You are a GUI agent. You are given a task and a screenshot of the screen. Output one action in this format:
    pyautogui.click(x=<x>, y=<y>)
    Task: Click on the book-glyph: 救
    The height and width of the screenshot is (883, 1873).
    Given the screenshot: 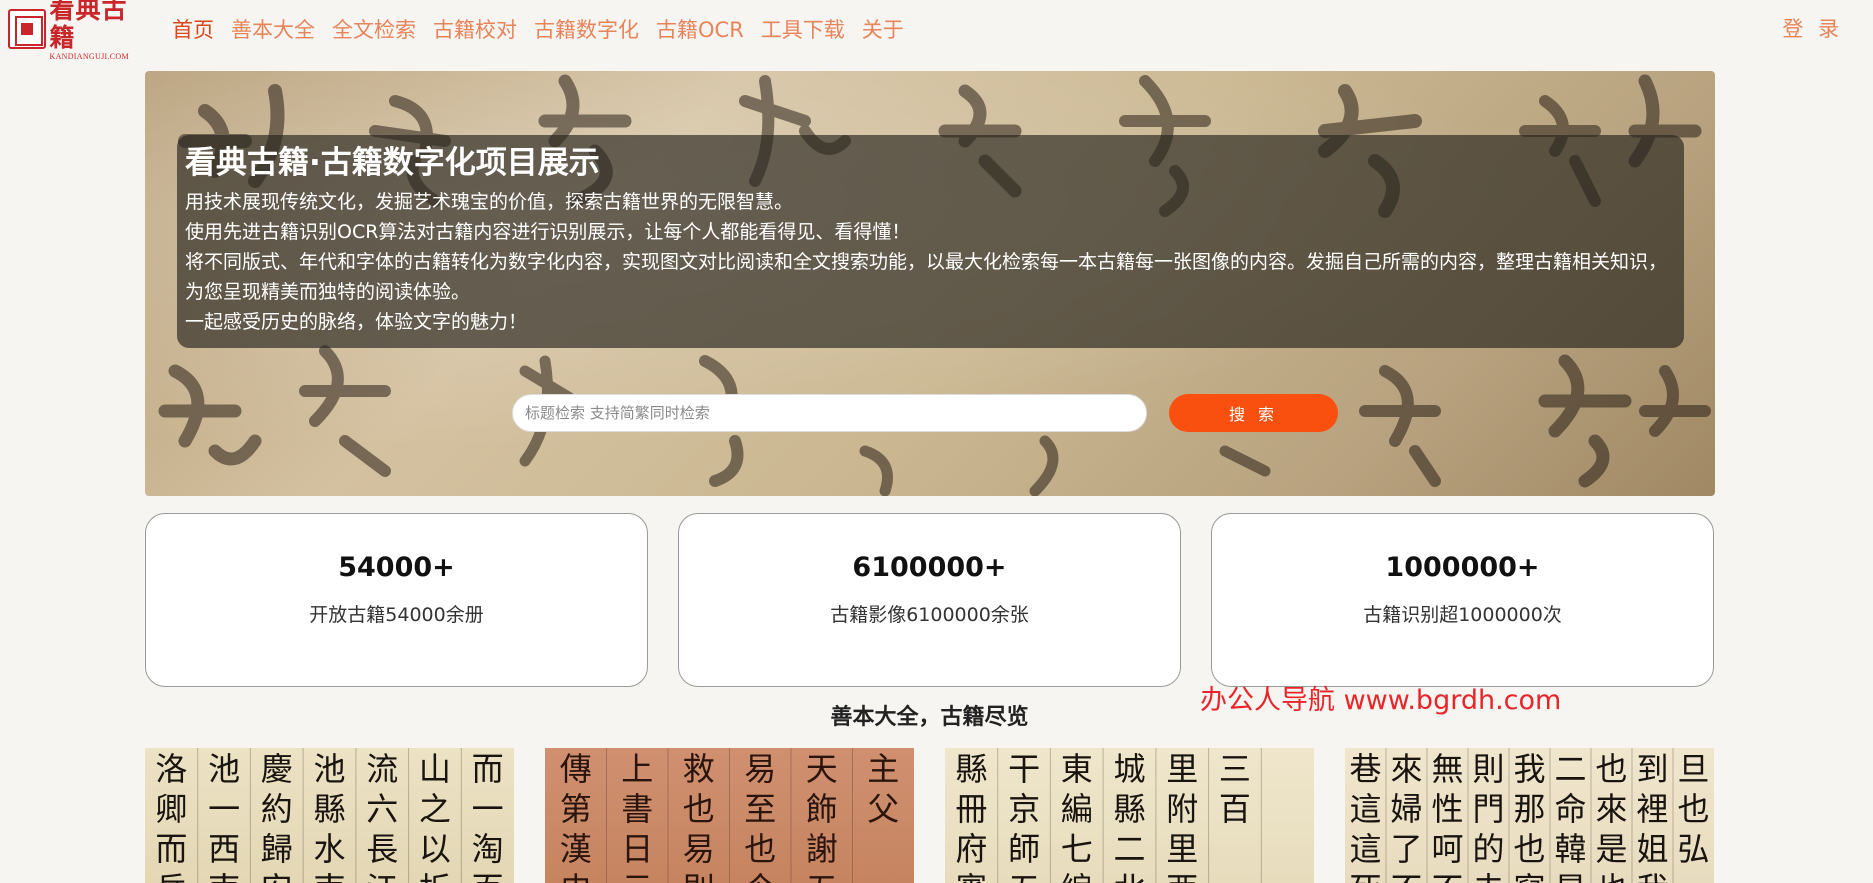 What is the action you would take?
    pyautogui.click(x=699, y=769)
    